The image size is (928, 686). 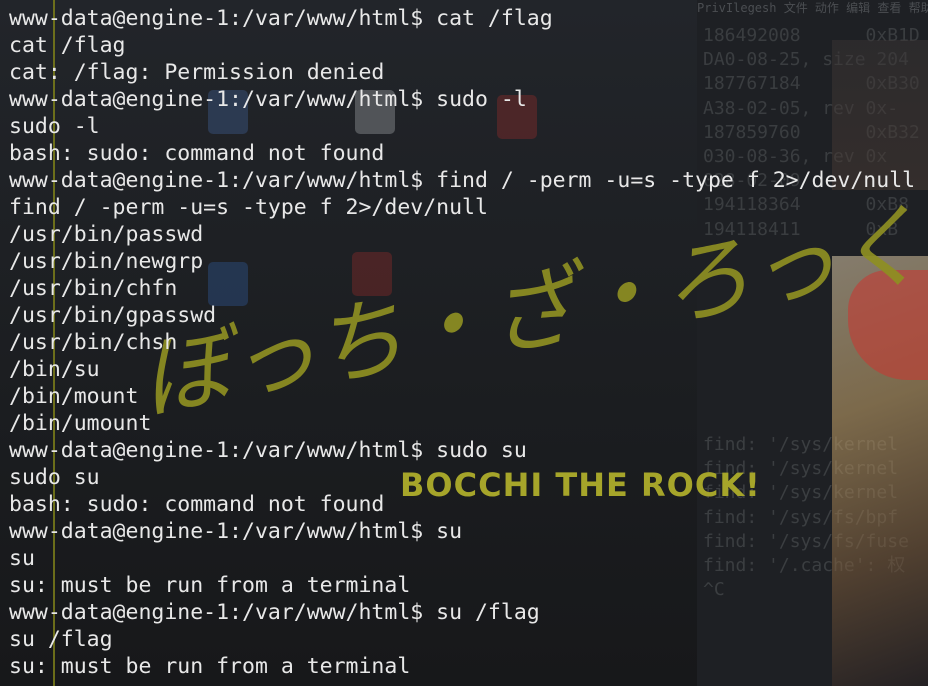 I want to click on terminal-line: /usr/bin/newgrp, so click(x=106, y=261).